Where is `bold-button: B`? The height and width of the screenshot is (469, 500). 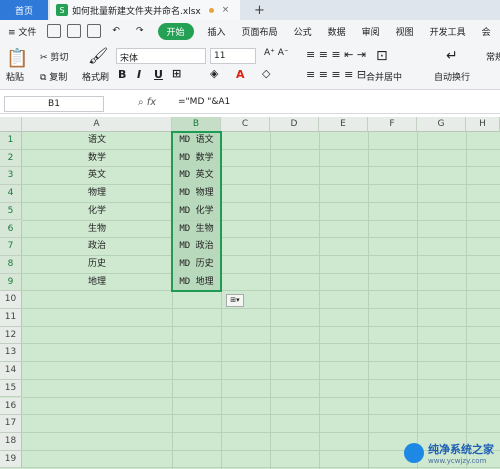 bold-button: B is located at coordinates (122, 74).